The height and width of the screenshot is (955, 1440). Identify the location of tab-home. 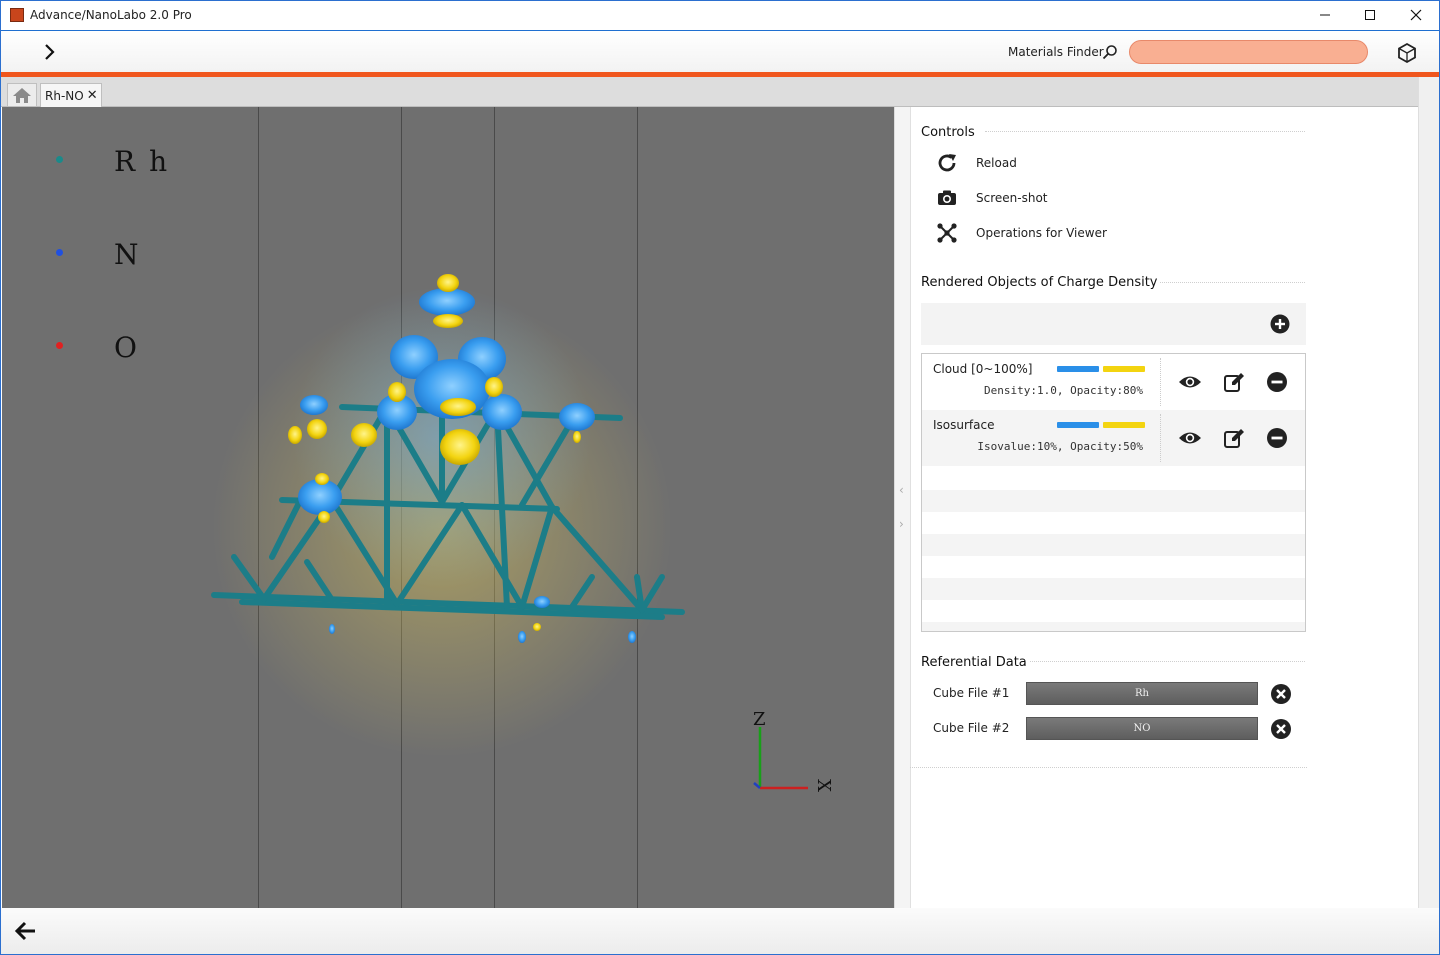
(22, 95).